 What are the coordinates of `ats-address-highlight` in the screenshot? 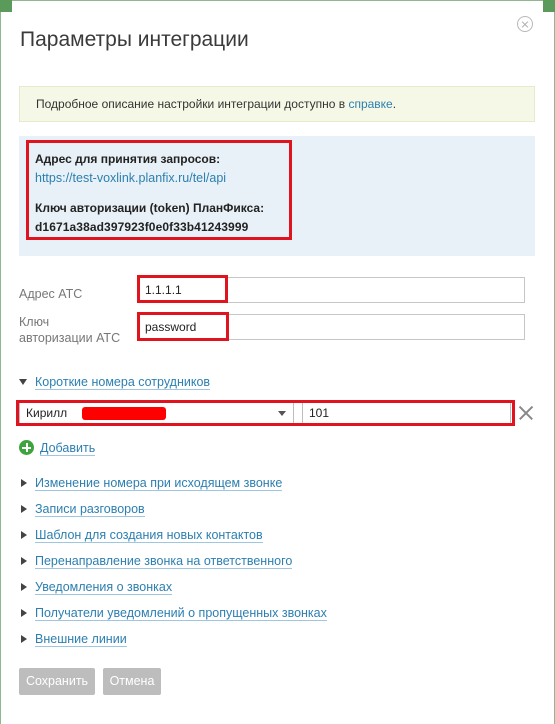 It's located at (182, 289).